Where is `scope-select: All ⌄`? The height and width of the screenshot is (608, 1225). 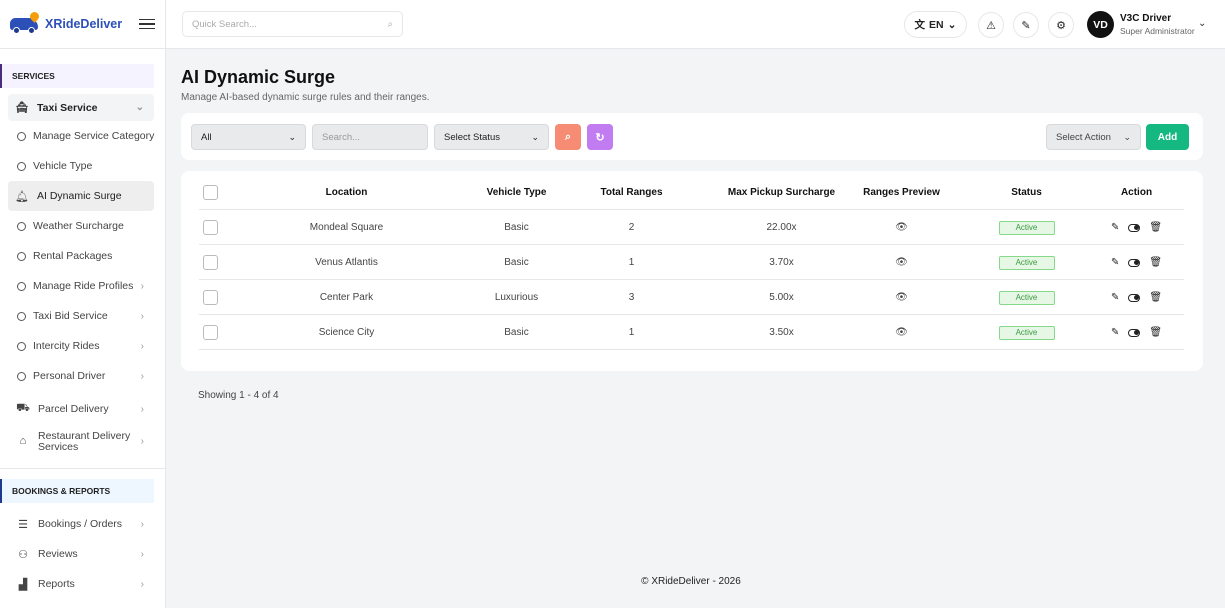
scope-select: All ⌄ is located at coordinates (248, 137).